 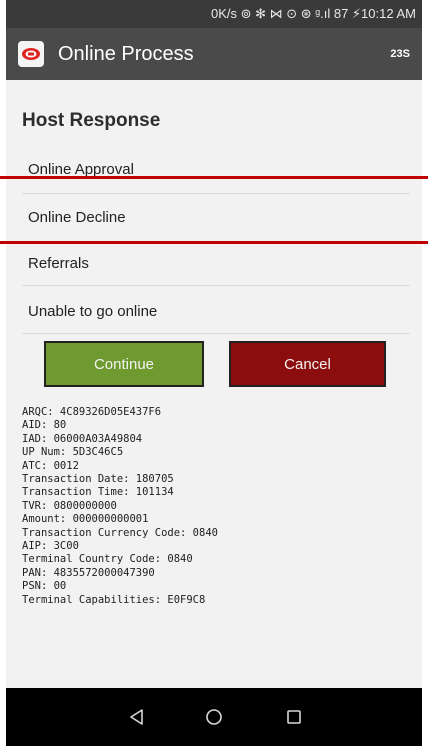 What do you see at coordinates (214, 217) in the screenshot?
I see `option-online-decline: Online Decline` at bounding box center [214, 217].